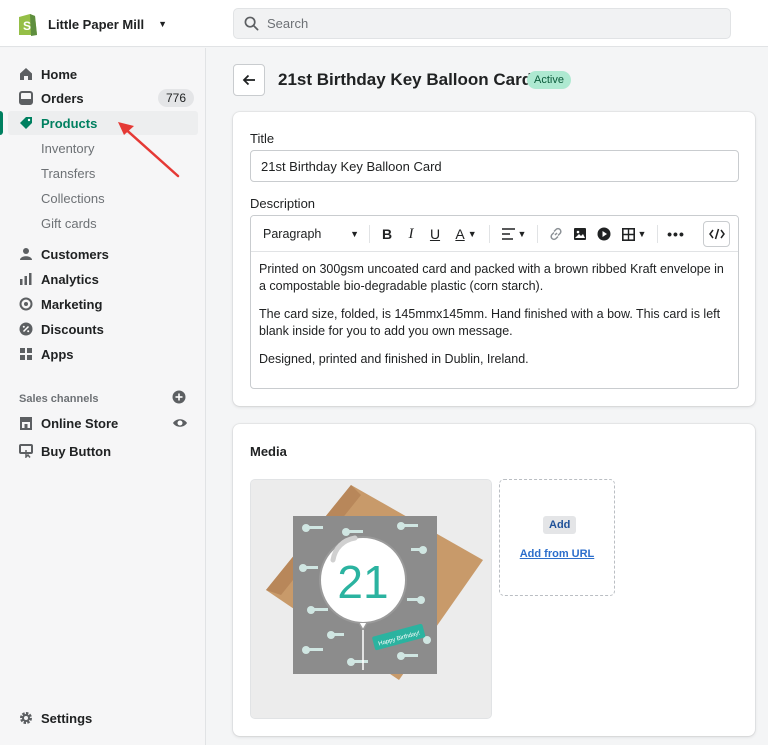 The height and width of the screenshot is (745, 768). I want to click on sidebar-item-analytics: Analytics, so click(103, 279).